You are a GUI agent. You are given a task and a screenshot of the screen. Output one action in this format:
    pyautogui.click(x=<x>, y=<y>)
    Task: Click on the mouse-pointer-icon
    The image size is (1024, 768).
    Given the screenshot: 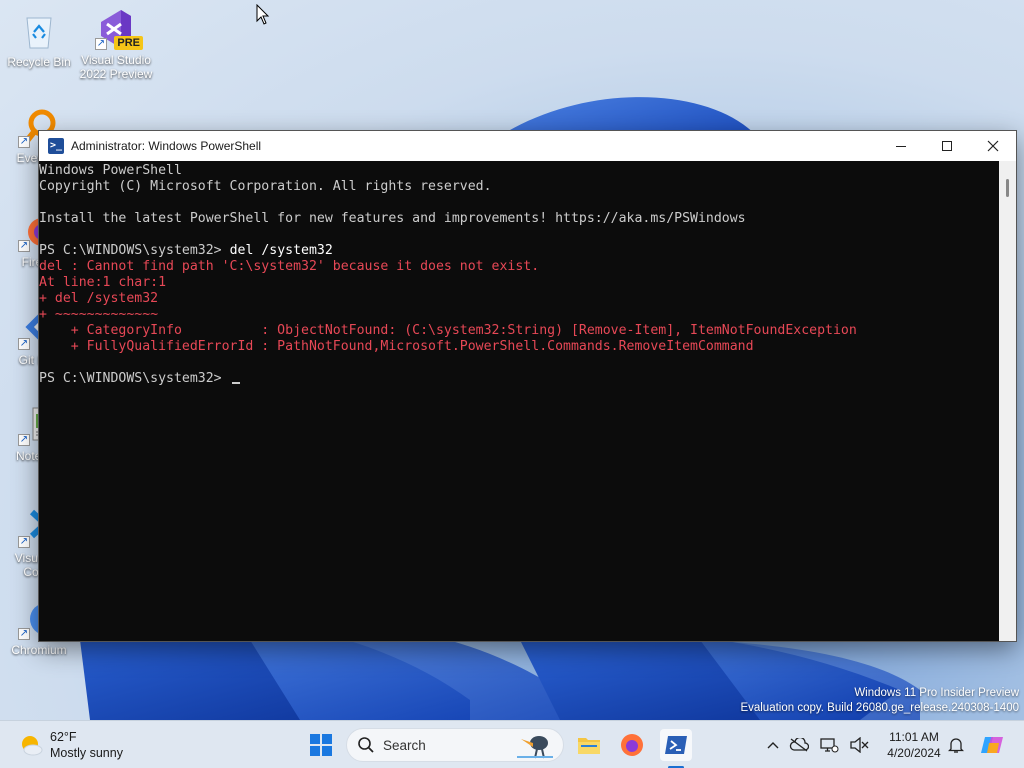 What is the action you would take?
    pyautogui.click(x=263, y=14)
    